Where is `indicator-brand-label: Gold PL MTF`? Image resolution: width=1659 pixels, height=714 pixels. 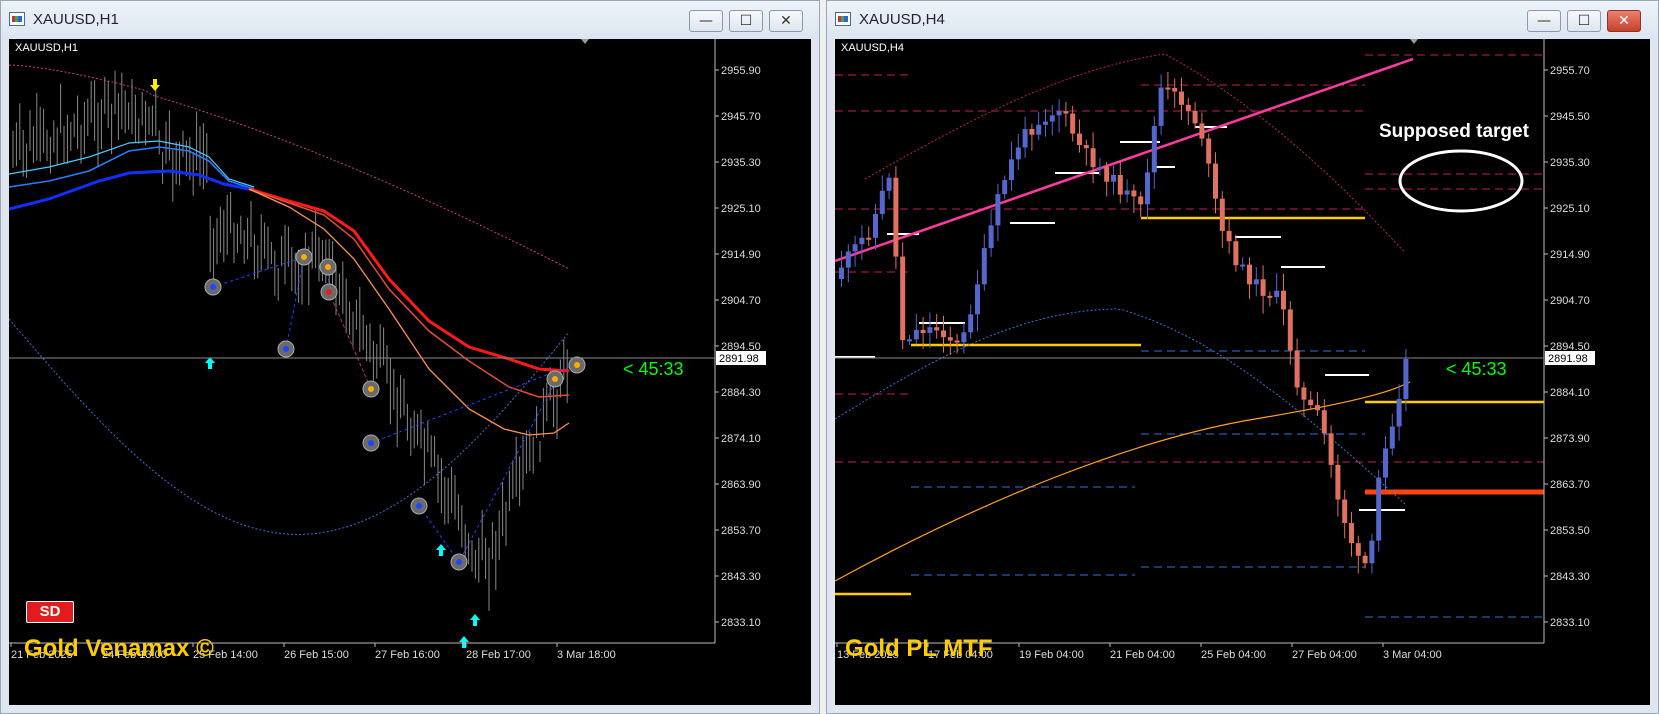
indicator-brand-label: Gold PL MTF is located at coordinates (919, 648).